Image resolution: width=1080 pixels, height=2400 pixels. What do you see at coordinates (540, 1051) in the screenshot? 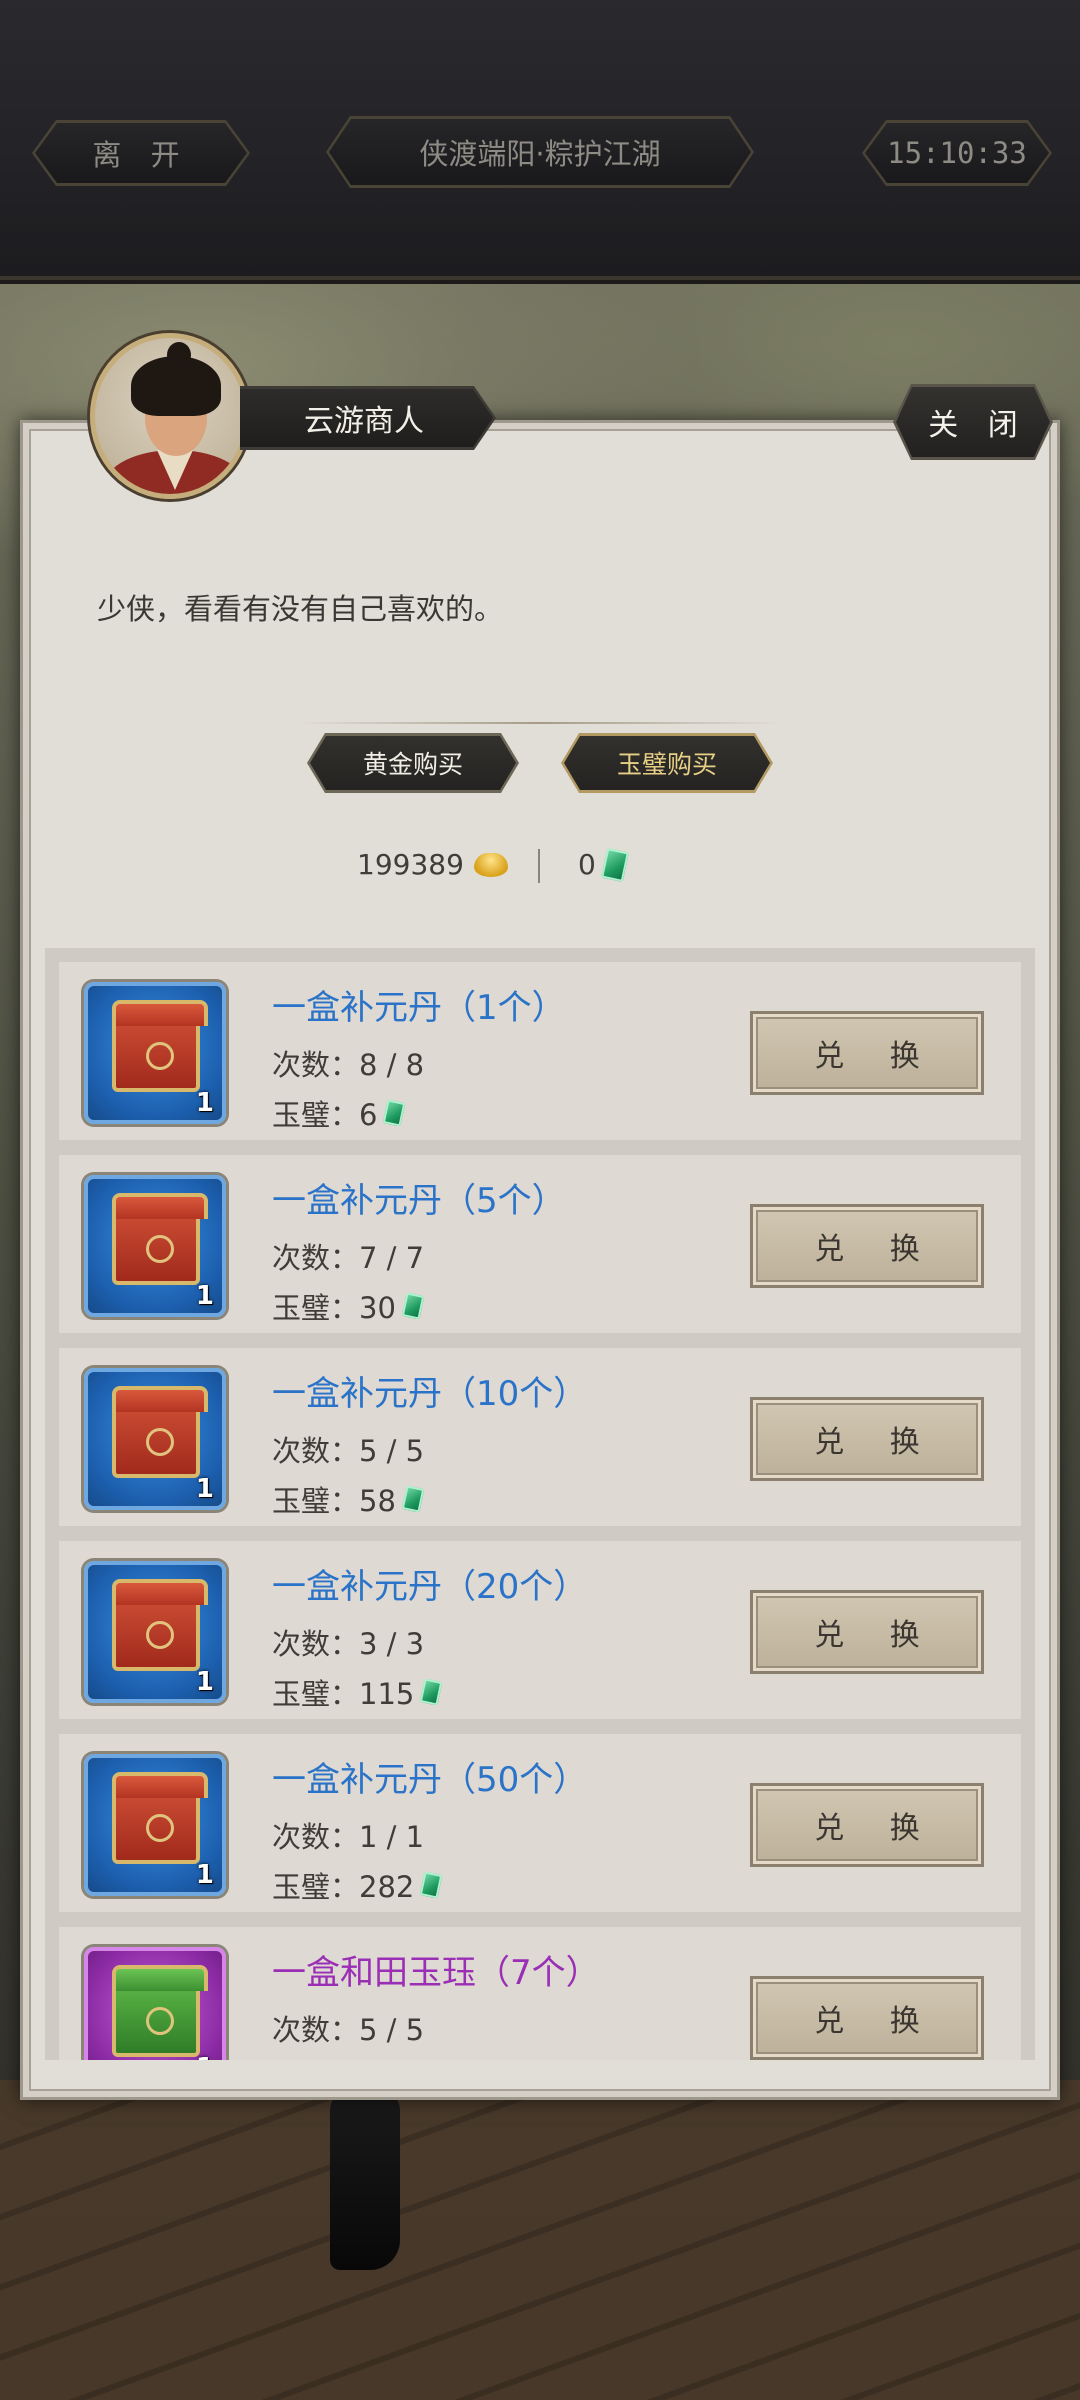
I see `list-item: 1 一盒补元丹（1个） 次数：8 / 8 玉璧：6 兑 换` at bounding box center [540, 1051].